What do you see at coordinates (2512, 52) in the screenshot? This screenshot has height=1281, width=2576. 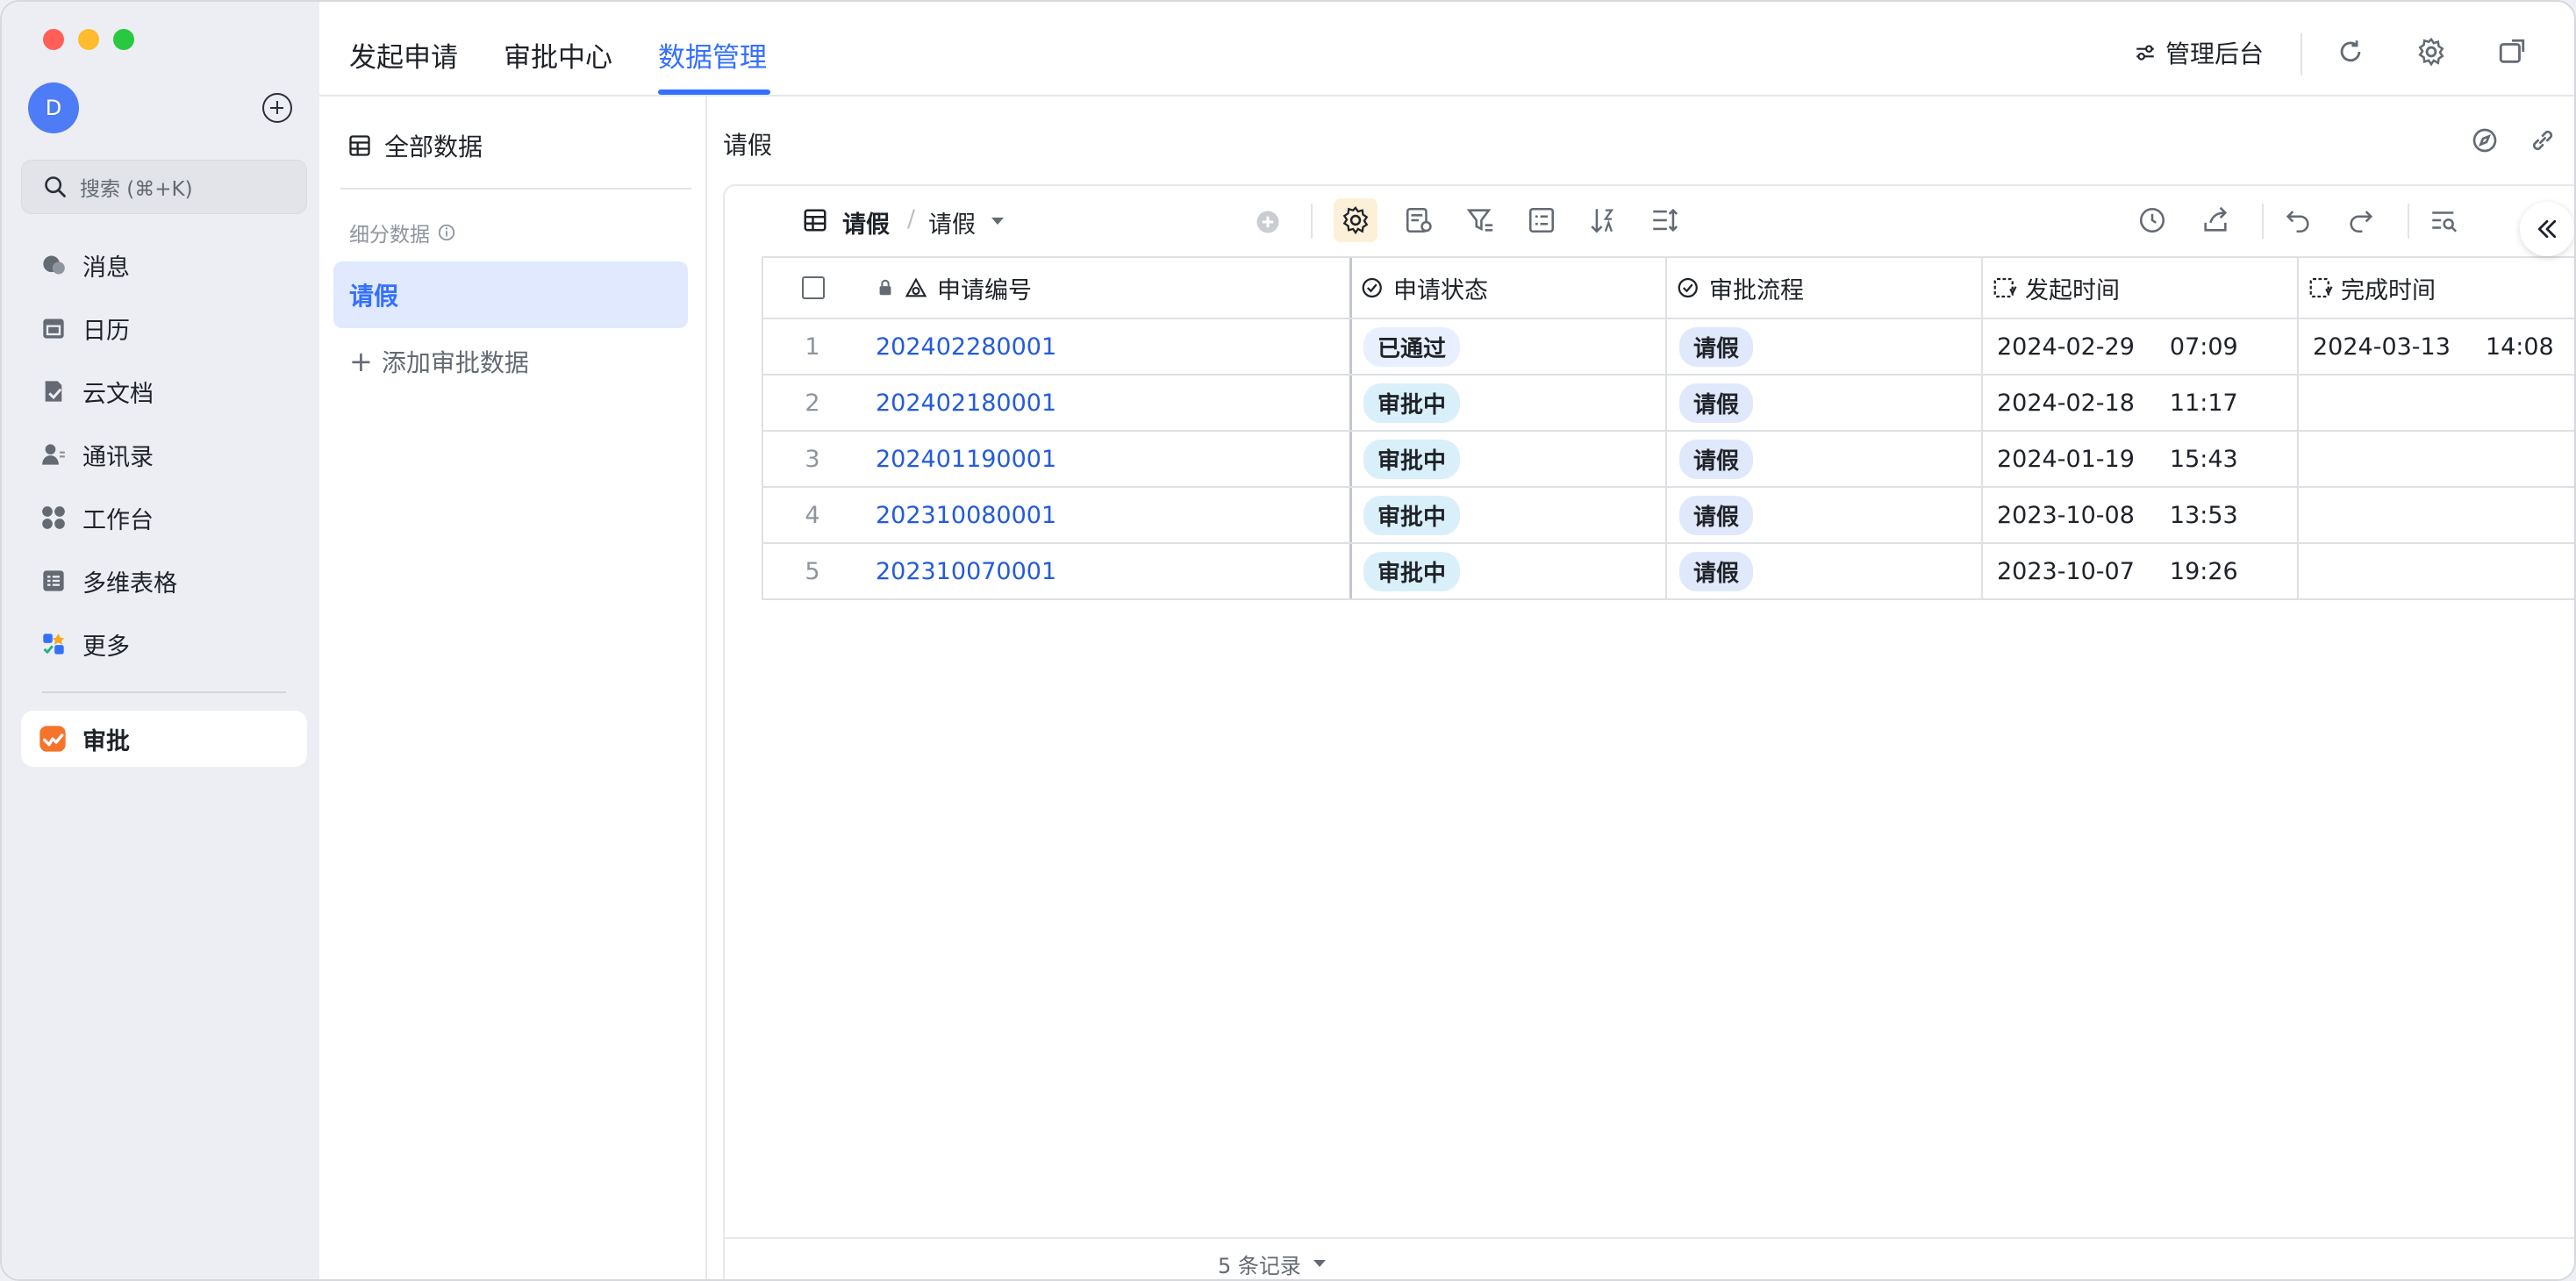 I see `open-window-icon` at bounding box center [2512, 52].